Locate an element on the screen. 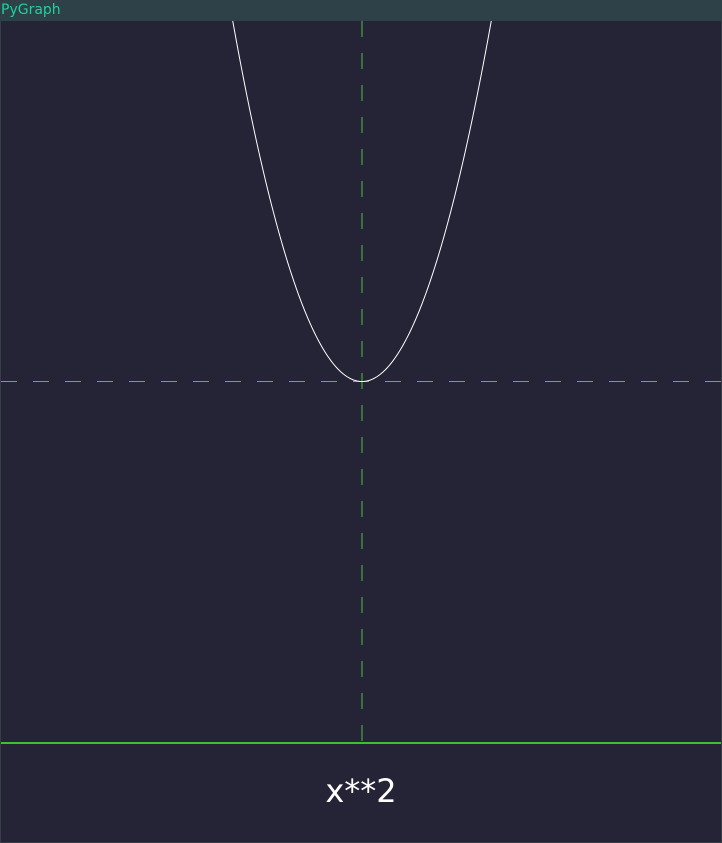 The height and width of the screenshot is (843, 722). panel-separator is located at coordinates (361, 743).